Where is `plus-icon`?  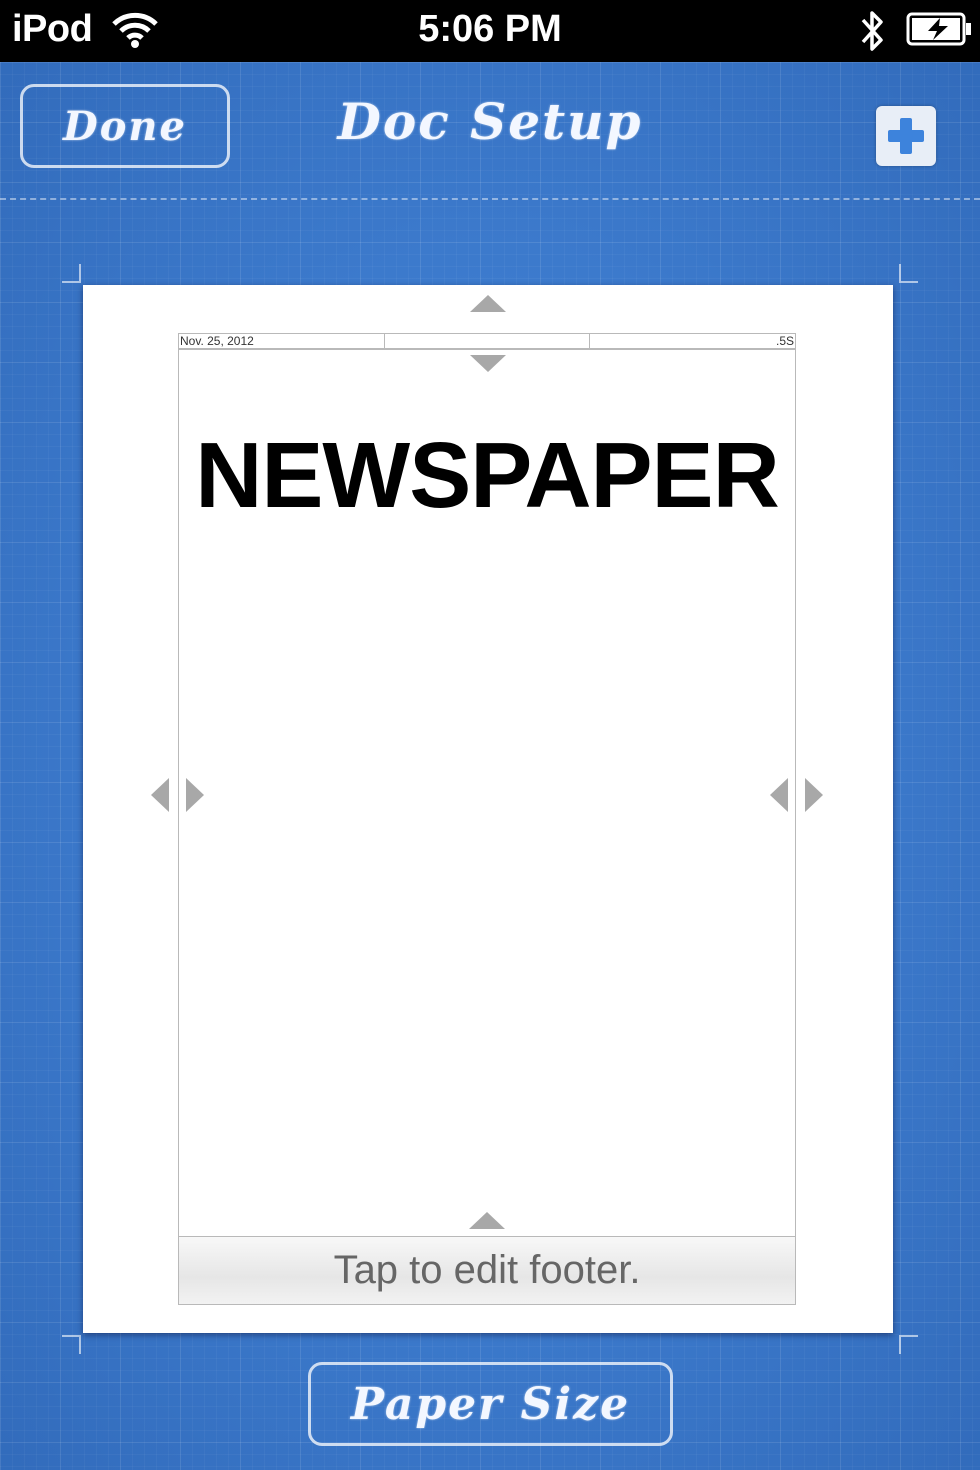 plus-icon is located at coordinates (906, 136).